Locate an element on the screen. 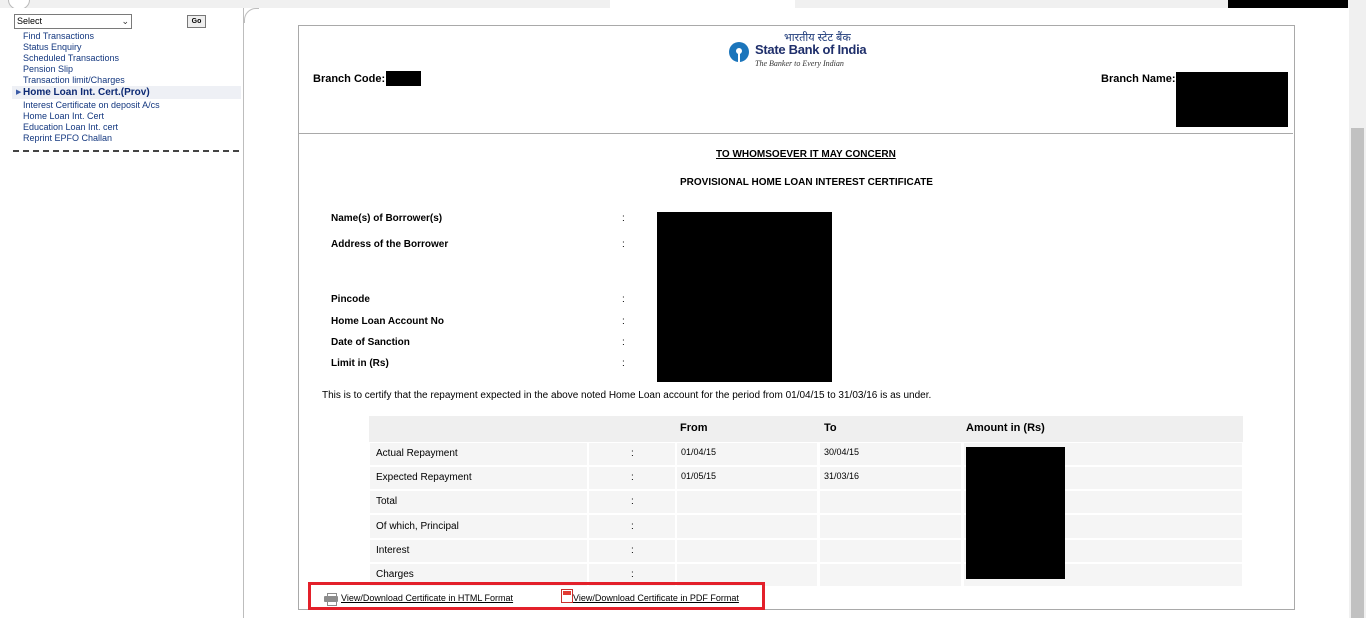 Image resolution: width=1366 pixels, height=618 pixels. row-label: Expected Repayment is located at coordinates (424, 477).